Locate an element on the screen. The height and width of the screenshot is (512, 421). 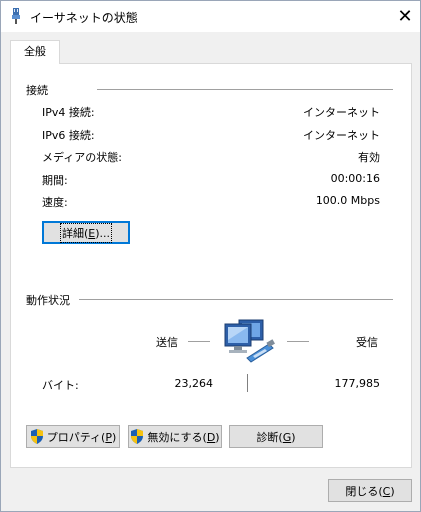
disable-button: 無効にする(D) is located at coordinates (175, 436).